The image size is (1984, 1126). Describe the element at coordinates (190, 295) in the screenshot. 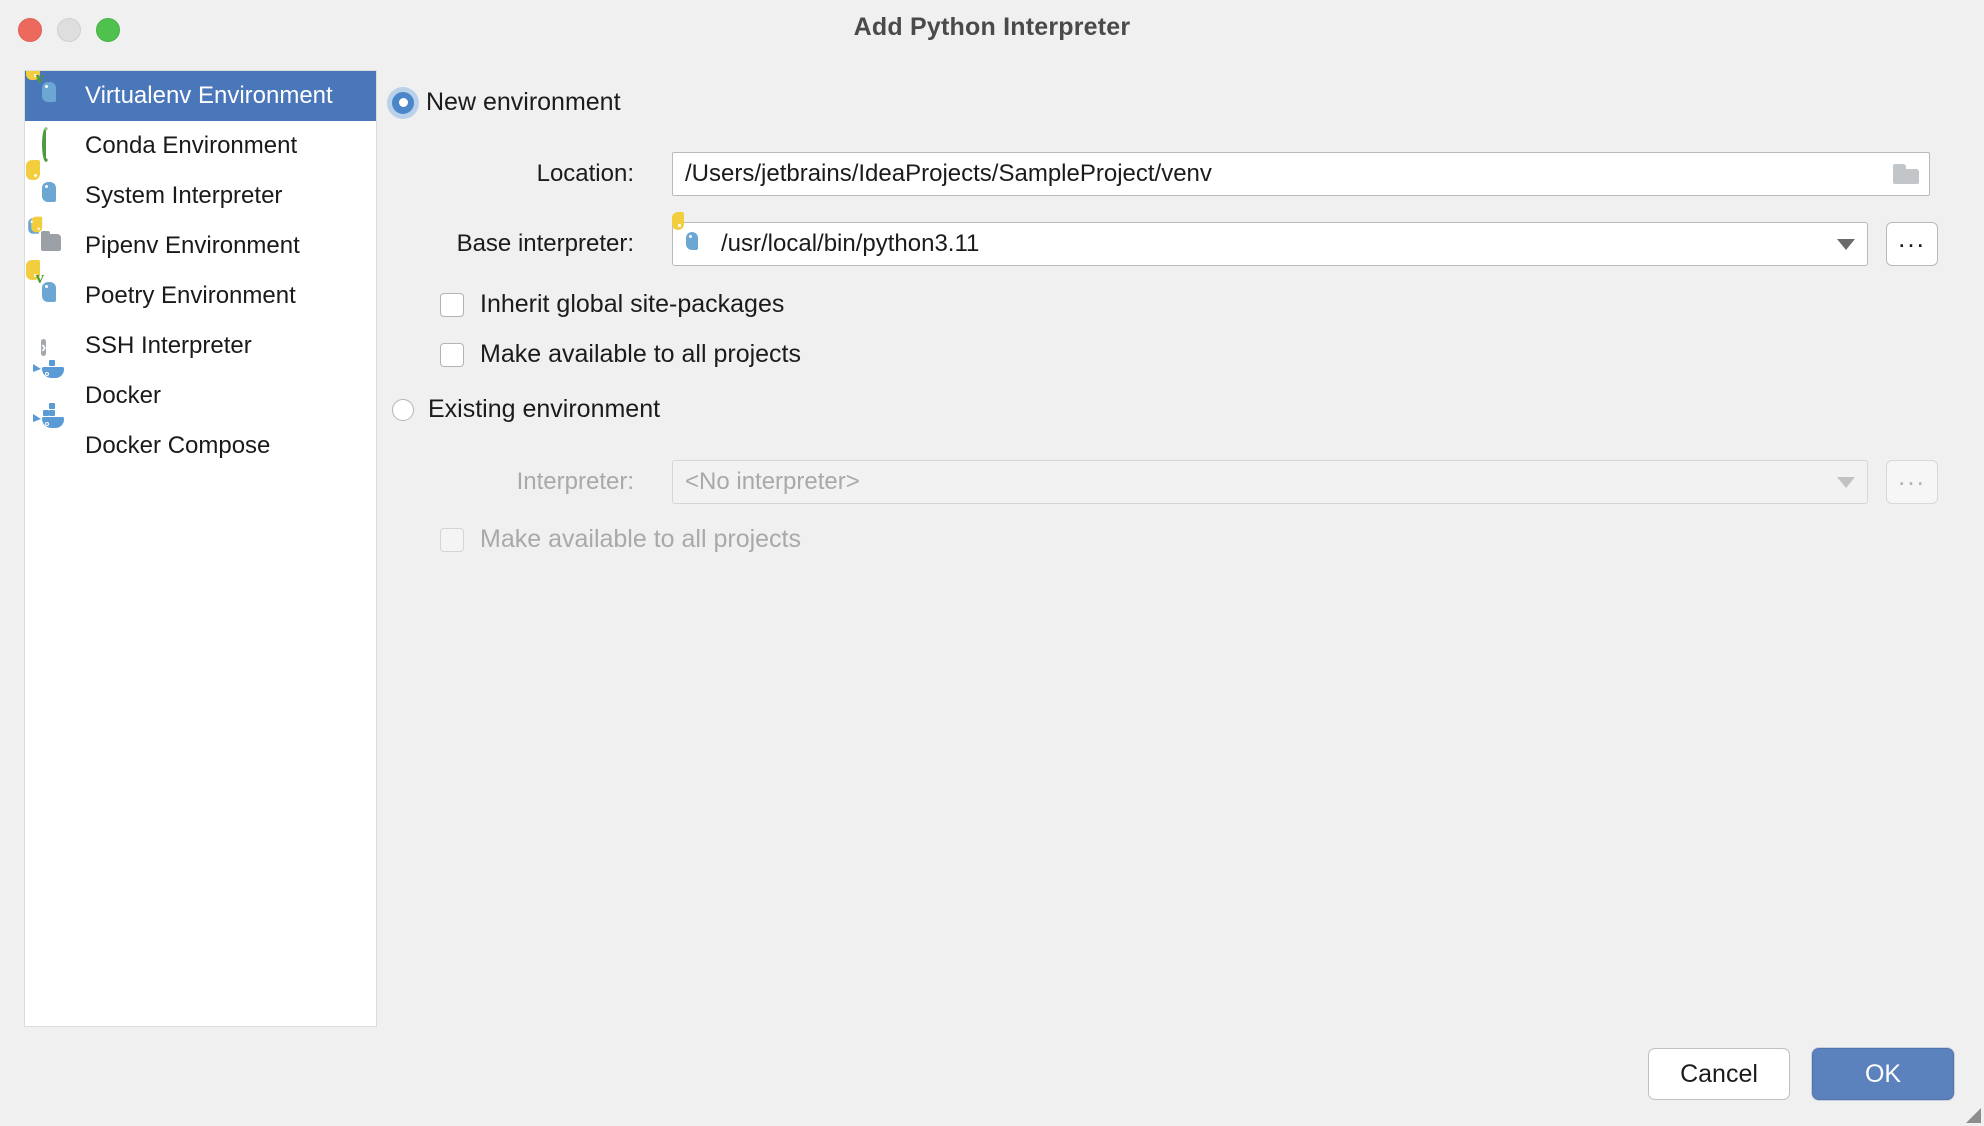

I see `sidebar-item-label: Poetry Environment` at that location.